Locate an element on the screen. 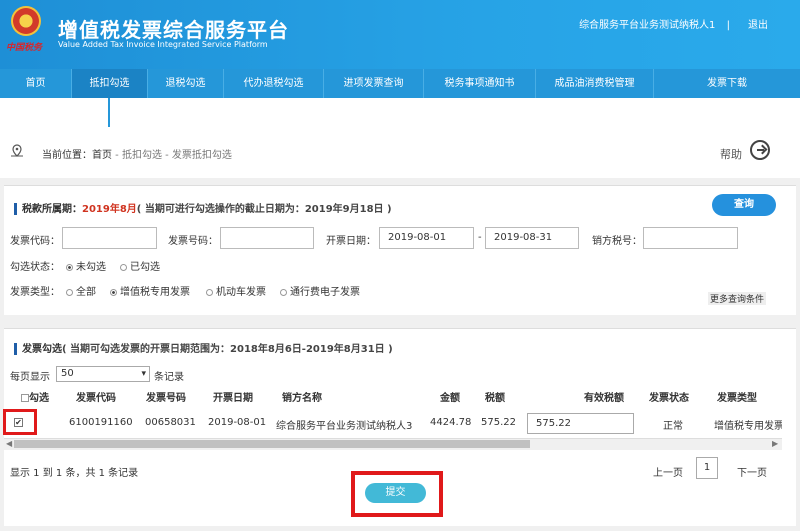 This screenshot has height=531, width=800. row-checkbox: ✔ is located at coordinates (18, 422).